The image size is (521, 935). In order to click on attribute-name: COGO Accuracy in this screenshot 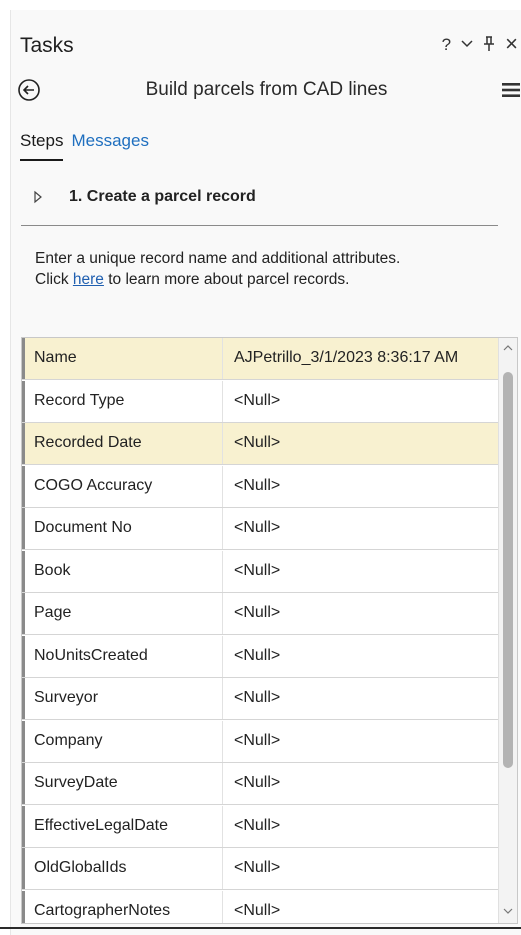, I will do `click(93, 485)`.